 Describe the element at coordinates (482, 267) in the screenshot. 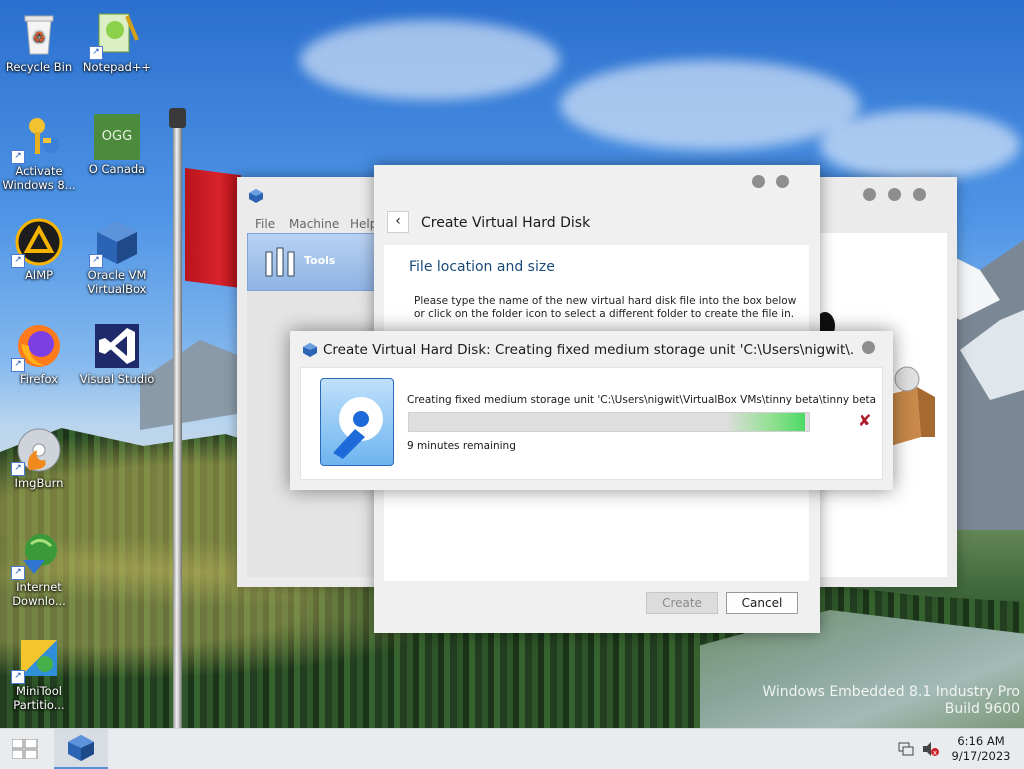

I see `section-title: File location and size` at that location.